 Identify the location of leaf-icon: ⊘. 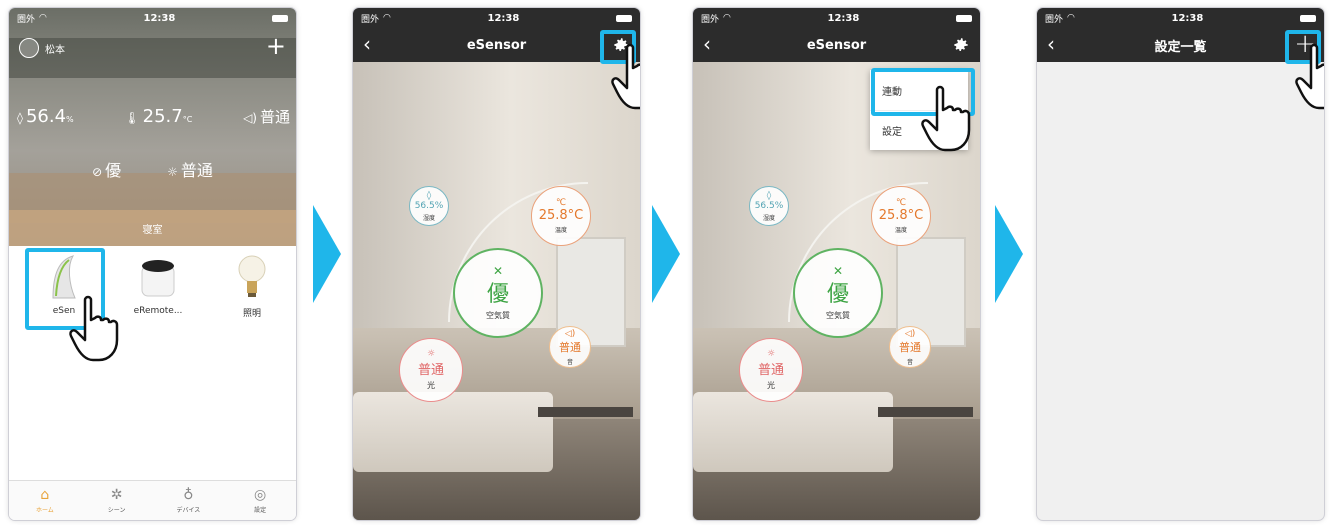
(97, 172).